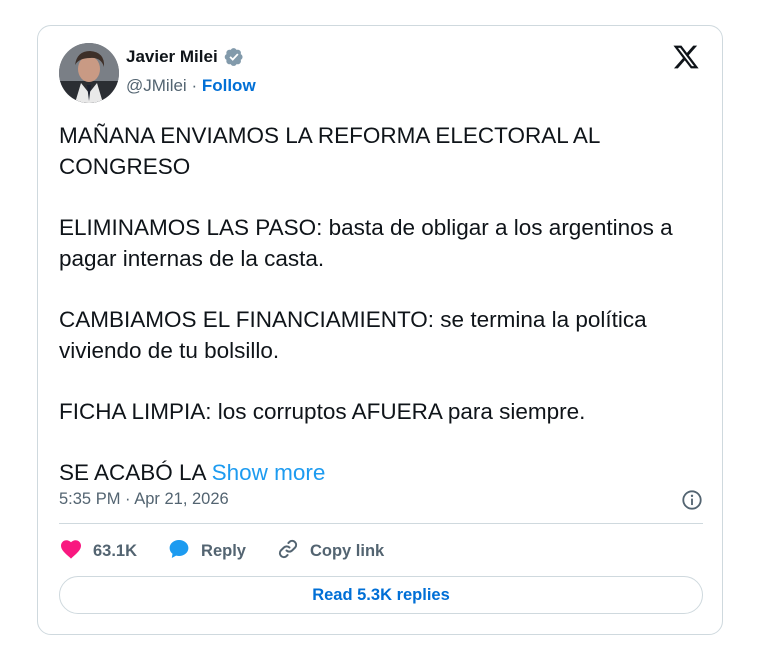 This screenshot has height=650, width=770. I want to click on like-button: 63.1K, so click(98, 551).